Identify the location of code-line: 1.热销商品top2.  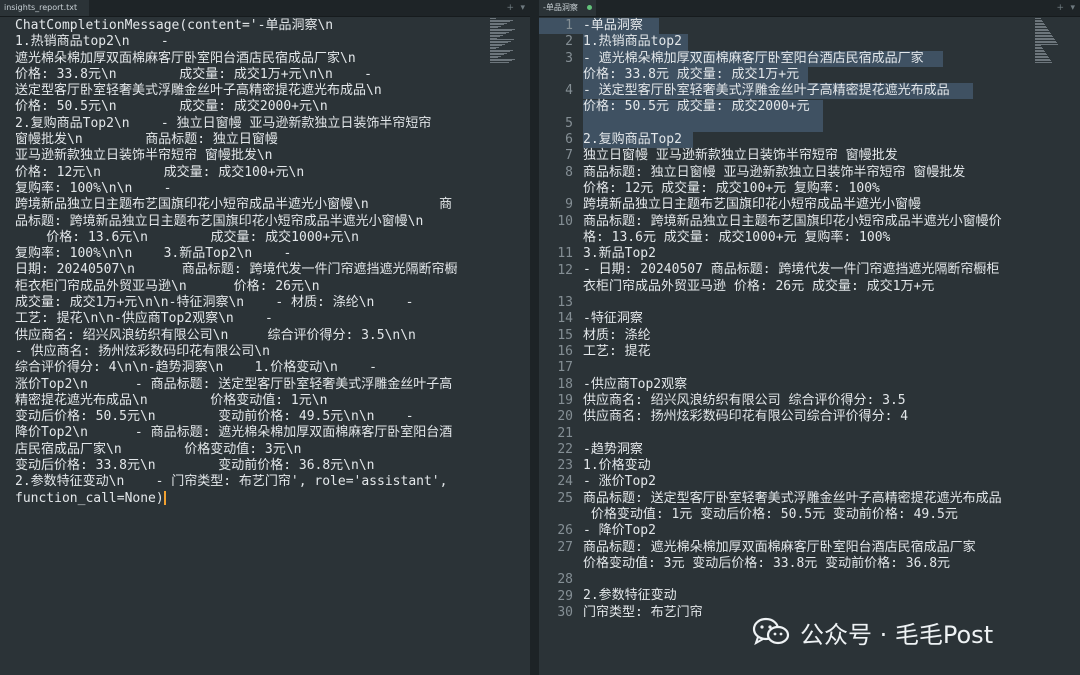
(632, 42).